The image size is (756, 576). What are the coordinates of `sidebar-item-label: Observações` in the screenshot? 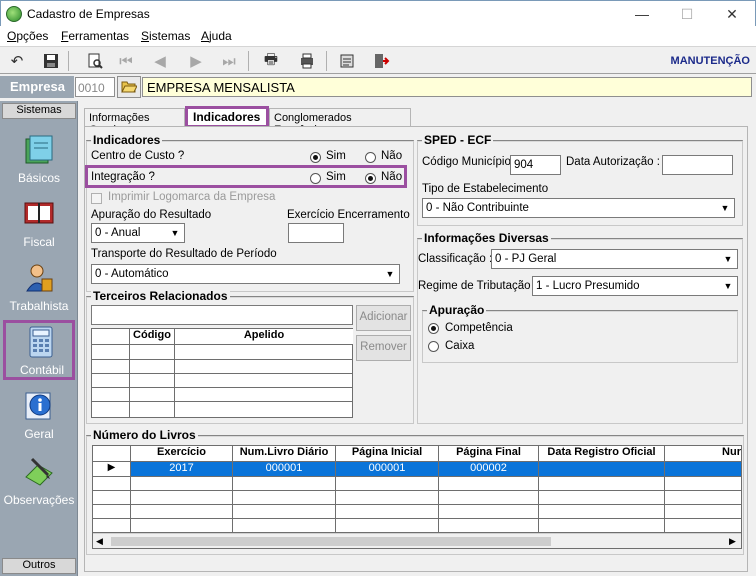 It's located at (39, 500).